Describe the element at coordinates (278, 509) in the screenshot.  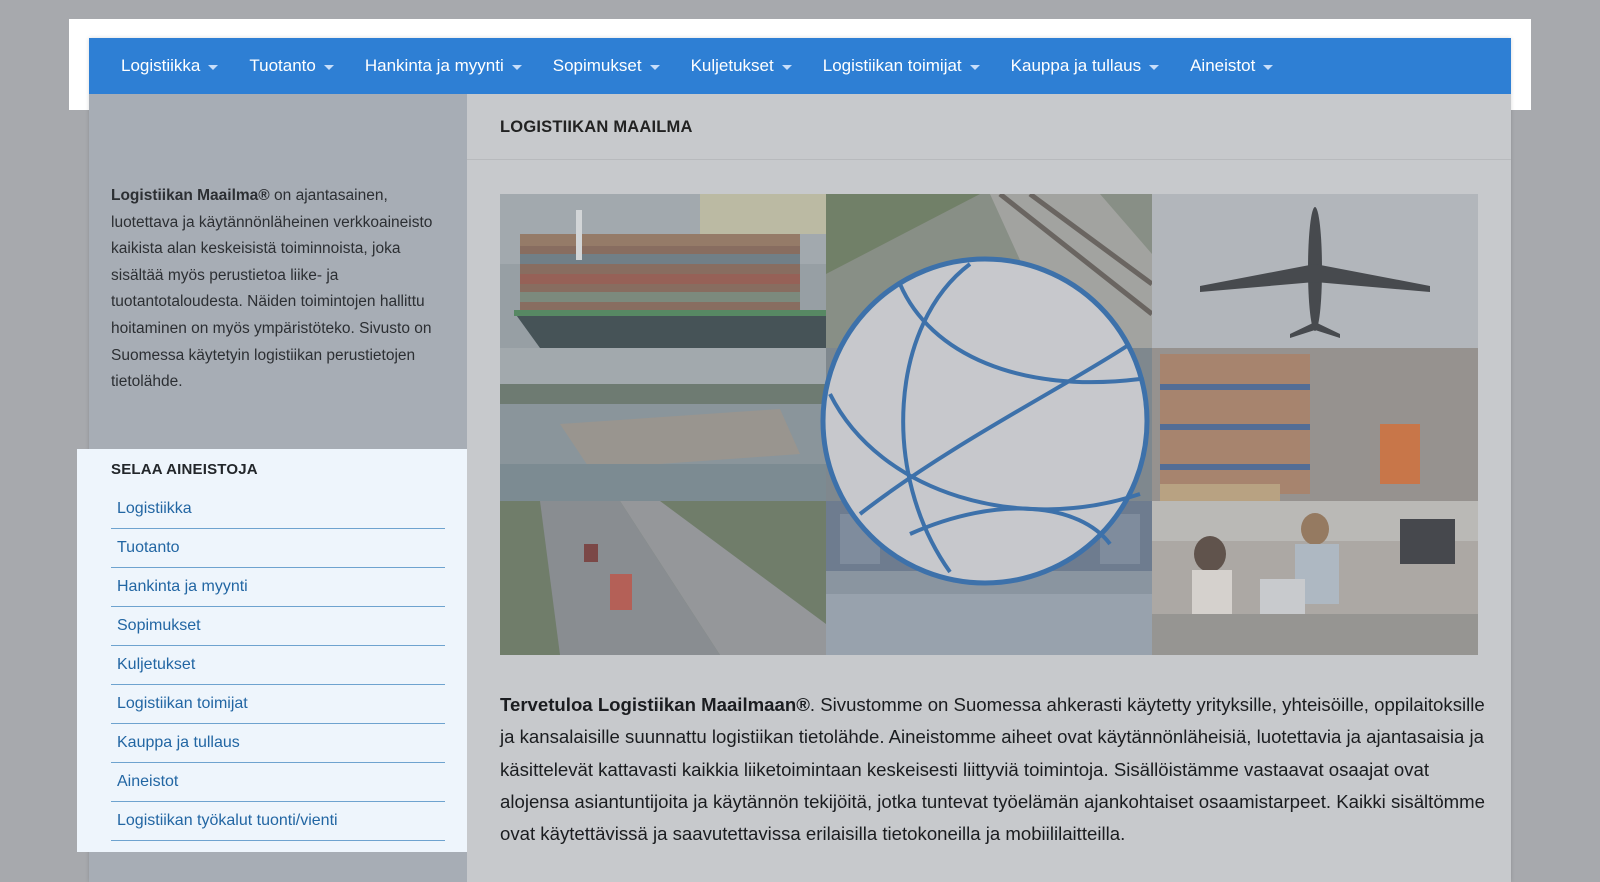
I see `browse-link-logistiikka: Logistiikka` at that location.